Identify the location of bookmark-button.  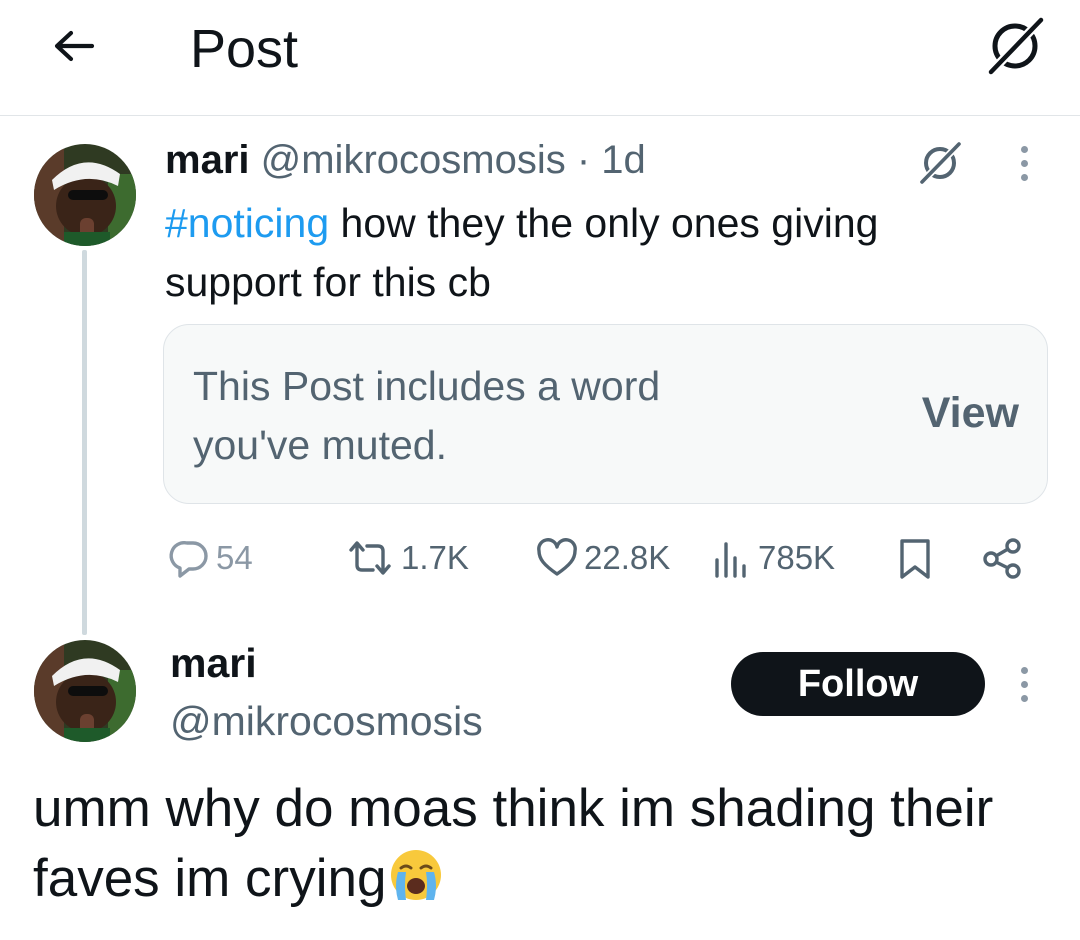
(915, 558).